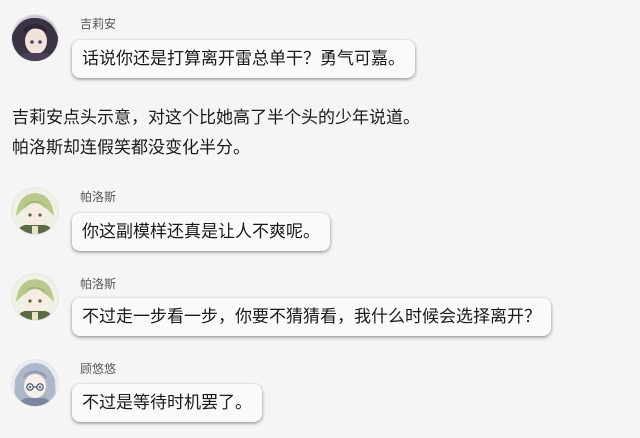  I want to click on silver-haired-girl-avatar-icon, so click(35, 383).